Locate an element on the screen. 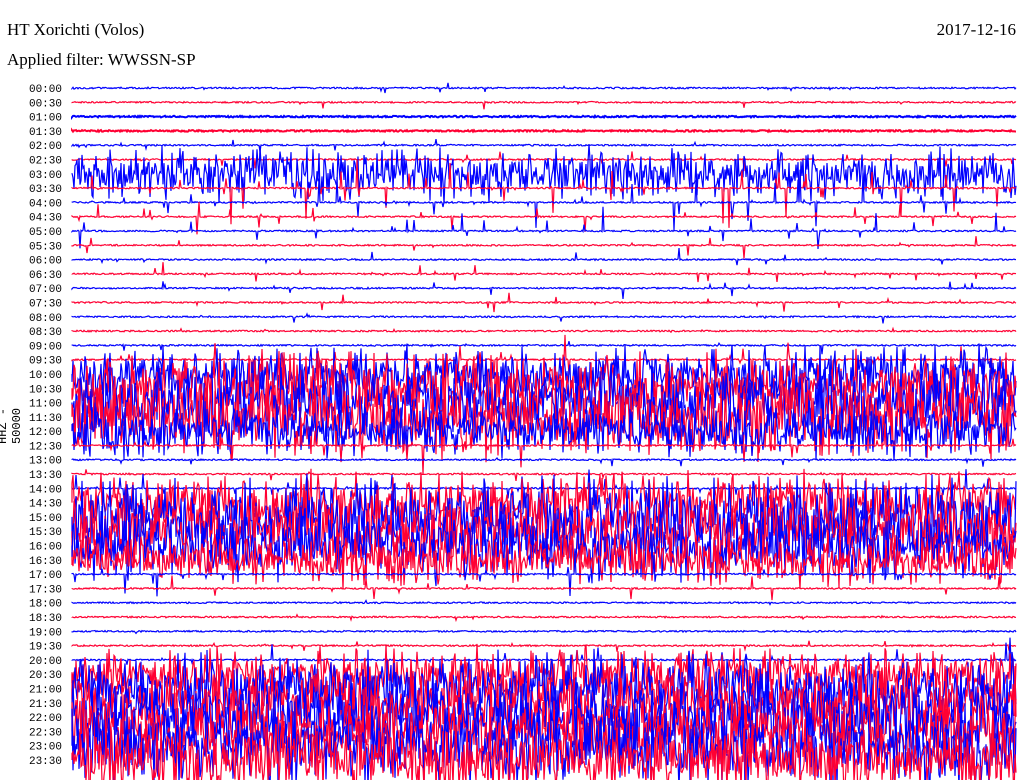 Image resolution: width=1024 pixels, height=780 pixels. time-tick-label: 19:00 is located at coordinates (45, 633).